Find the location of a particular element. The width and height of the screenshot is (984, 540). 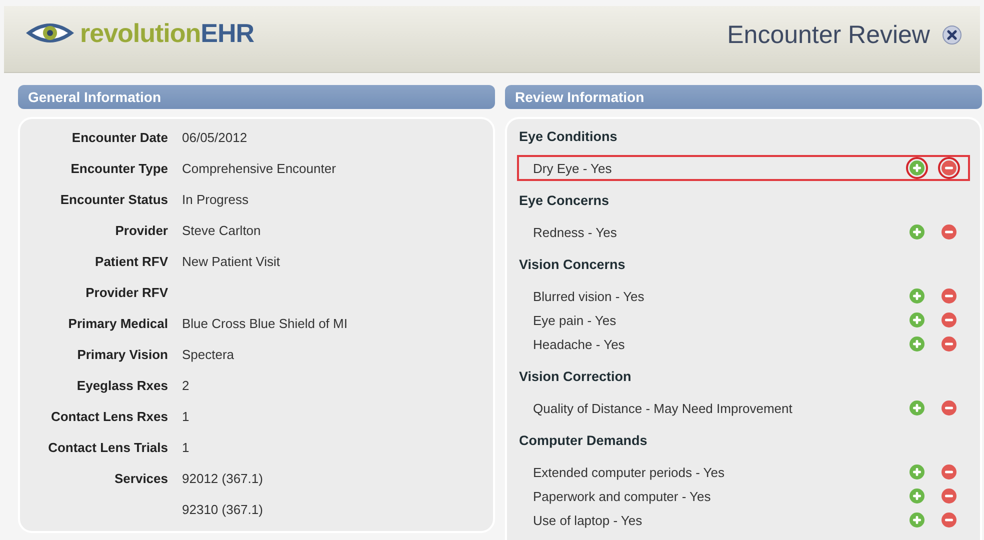

field-label: Encounter Date is located at coordinates (119, 138).